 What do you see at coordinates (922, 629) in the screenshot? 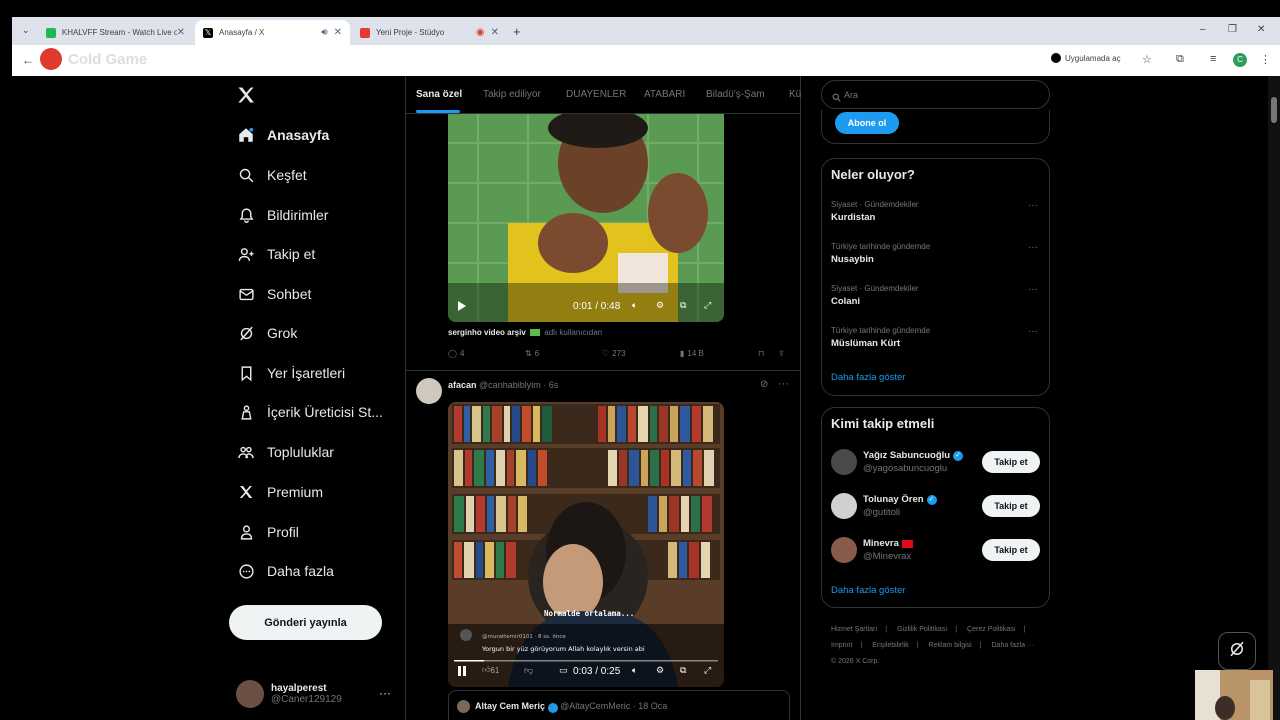
I see `footer-link: Gizlilik Politikası` at bounding box center [922, 629].